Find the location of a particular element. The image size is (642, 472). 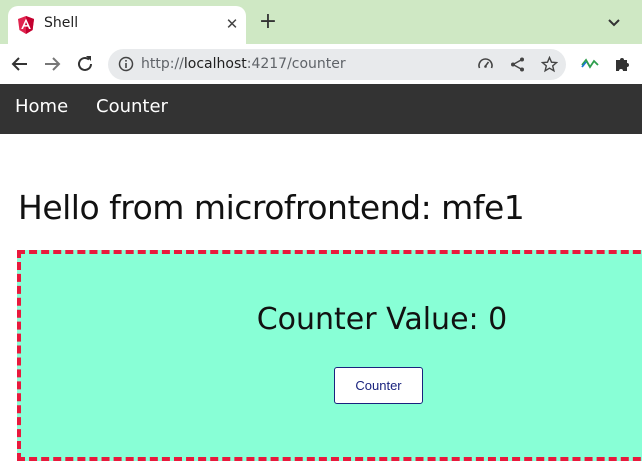

counter-button: Counter is located at coordinates (378, 385).